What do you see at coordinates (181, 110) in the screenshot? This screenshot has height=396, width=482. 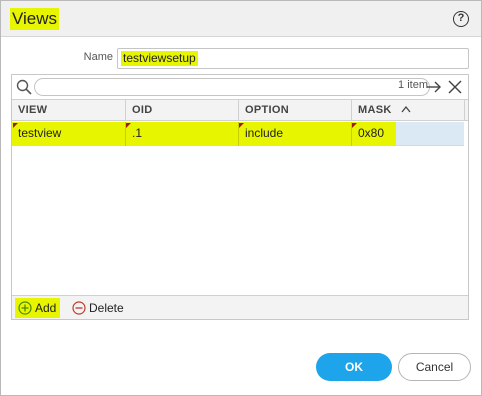 I see `column-header-oid: OID` at bounding box center [181, 110].